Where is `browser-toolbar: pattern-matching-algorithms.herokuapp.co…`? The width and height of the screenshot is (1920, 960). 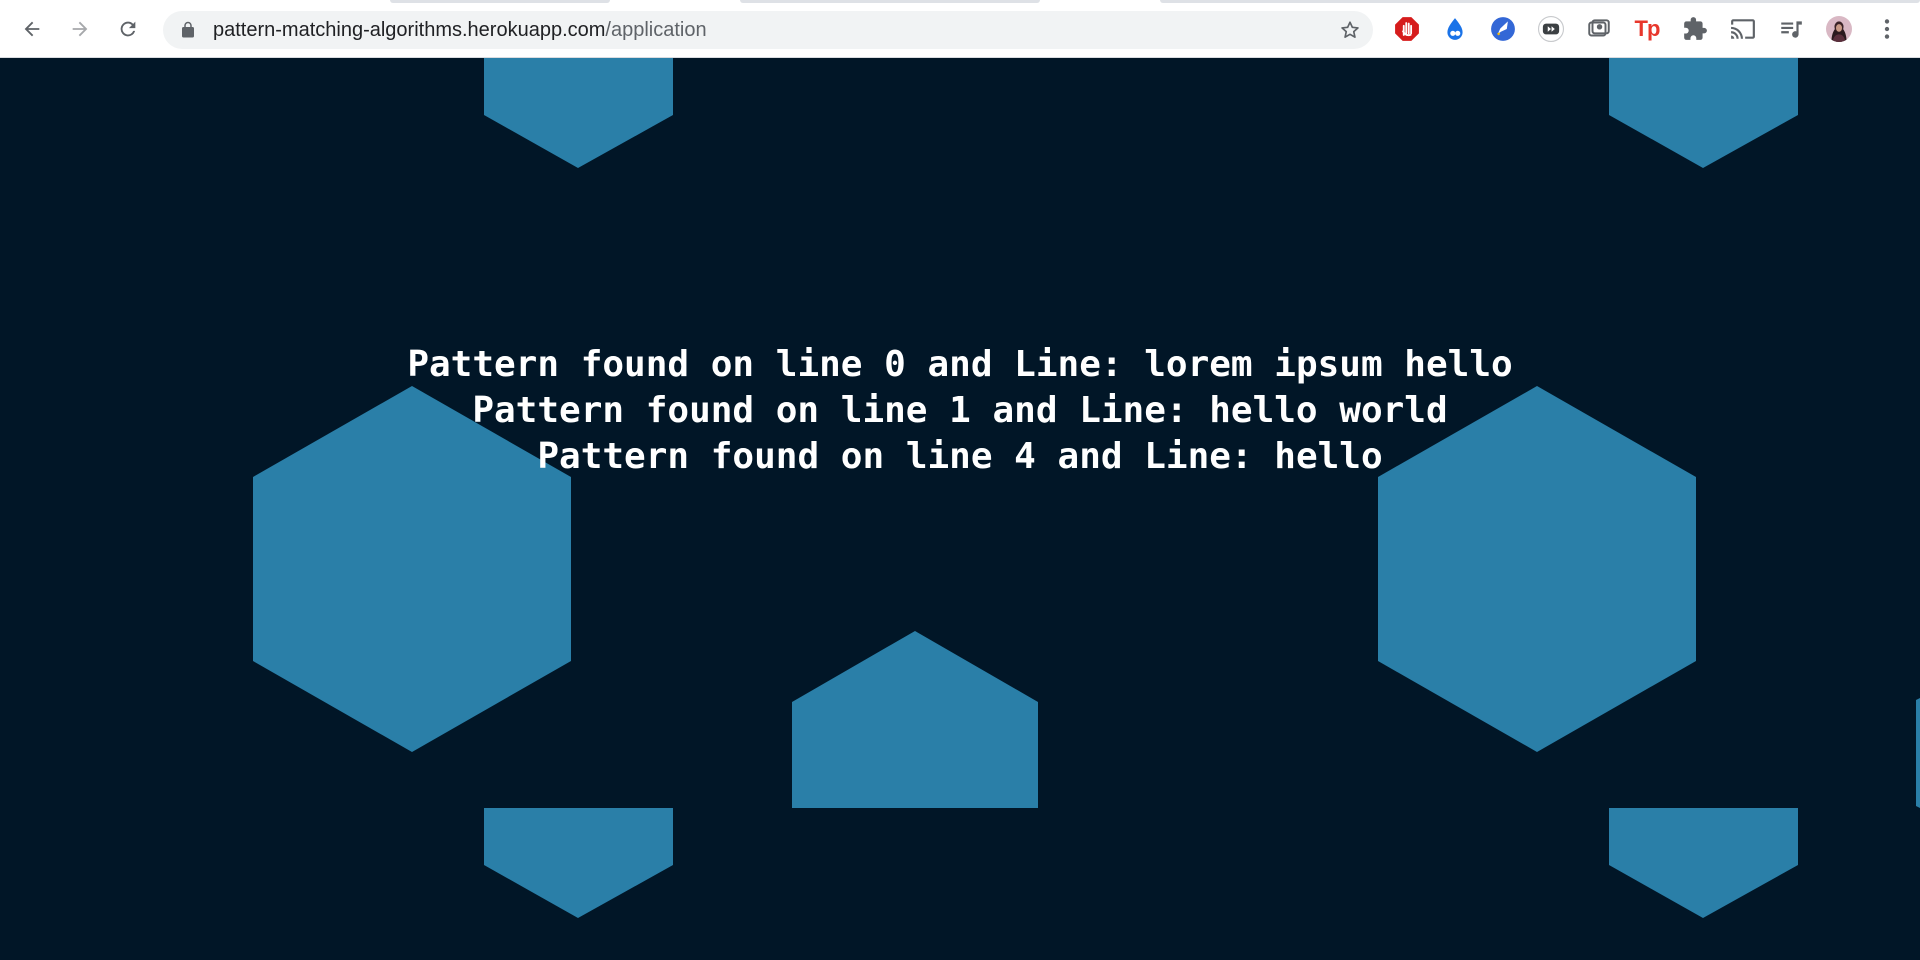
browser-toolbar: pattern-matching-algorithms.herokuapp.co… is located at coordinates (960, 29).